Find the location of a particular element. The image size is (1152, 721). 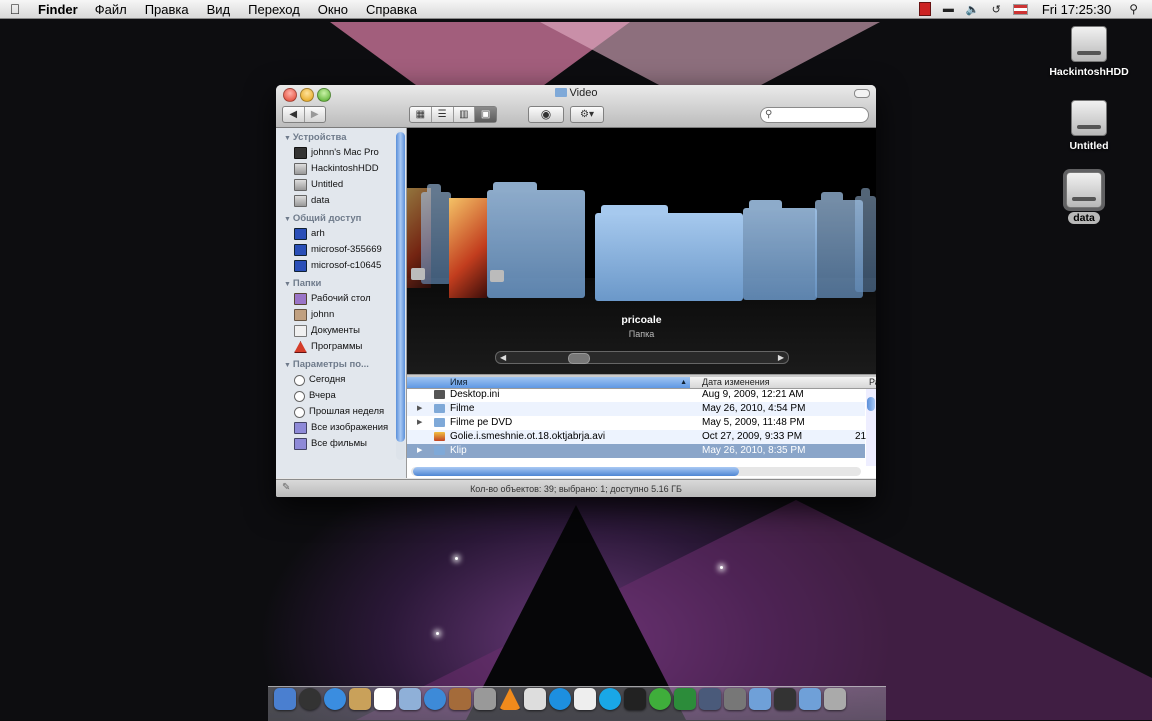

toolbar-toggle-button is located at coordinates (862, 93).